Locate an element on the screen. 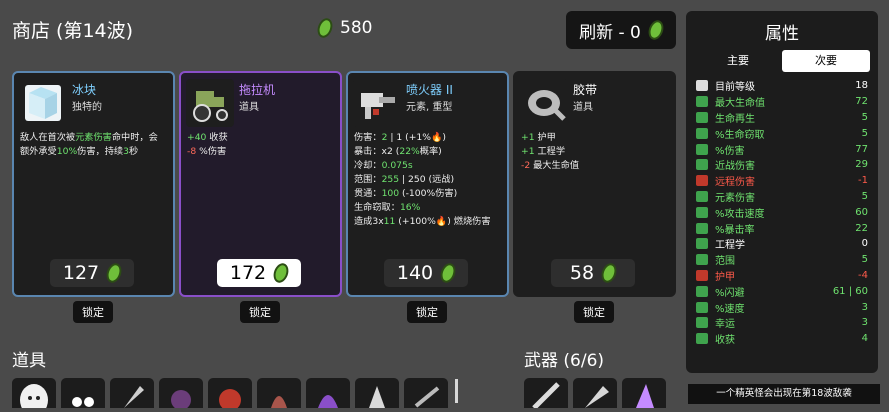 The height and width of the screenshot is (412, 889). stat-row: 最大生命值 72 is located at coordinates (782, 102).